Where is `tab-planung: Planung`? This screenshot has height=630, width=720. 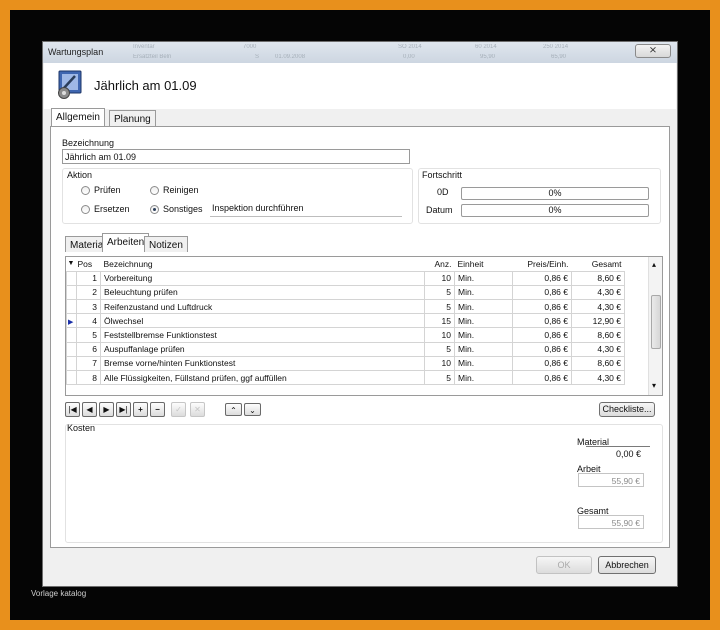
tab-planung: Planung is located at coordinates (132, 118).